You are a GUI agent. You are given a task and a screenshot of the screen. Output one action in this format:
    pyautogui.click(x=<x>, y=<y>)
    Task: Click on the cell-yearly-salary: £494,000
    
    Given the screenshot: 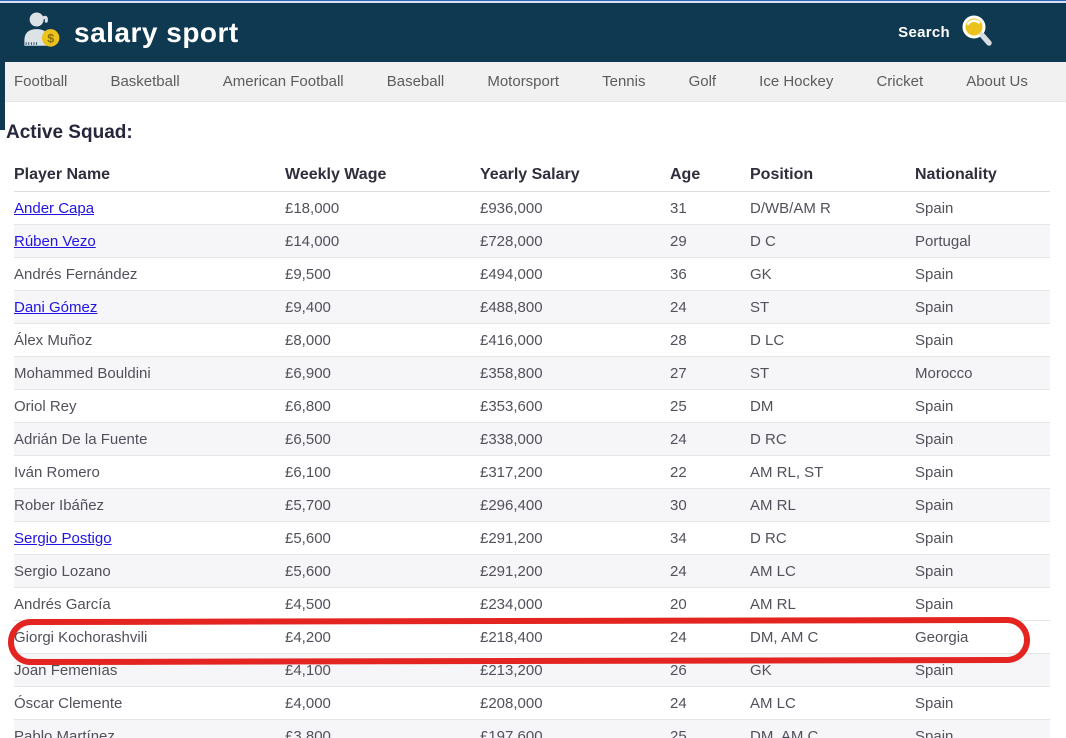 What is the action you would take?
    pyautogui.click(x=511, y=274)
    